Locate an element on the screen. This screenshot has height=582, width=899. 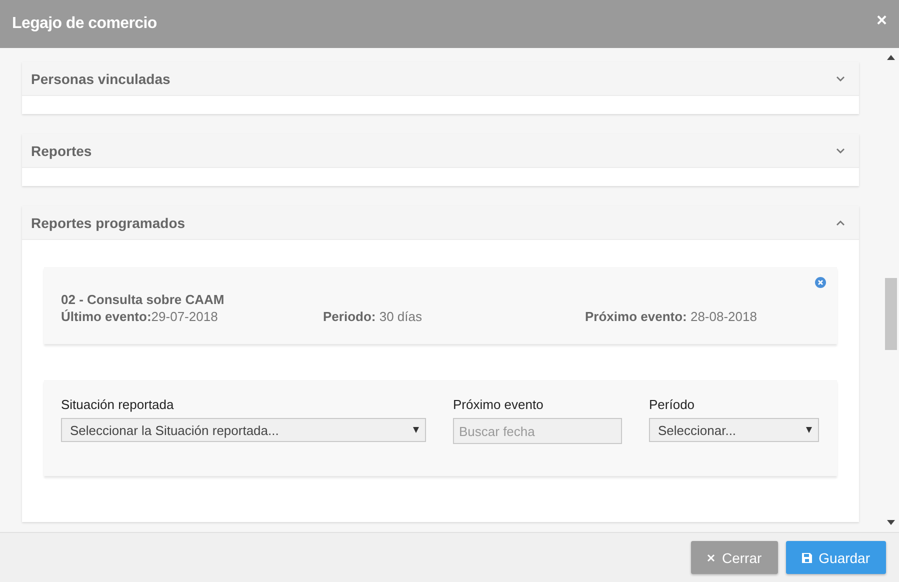
close-button: × is located at coordinates (881, 20).